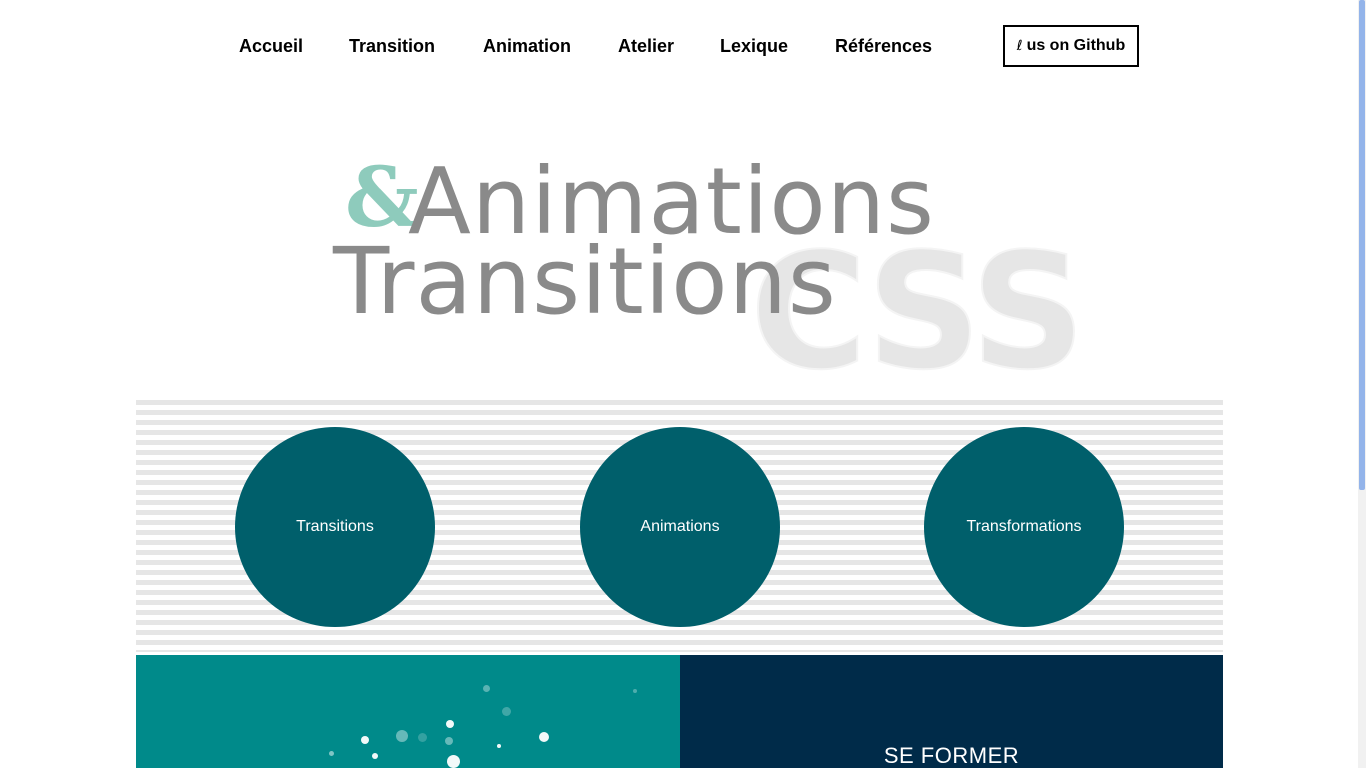  Describe the element at coordinates (392, 46) in the screenshot. I see `nav-link-transition: Transition` at that location.